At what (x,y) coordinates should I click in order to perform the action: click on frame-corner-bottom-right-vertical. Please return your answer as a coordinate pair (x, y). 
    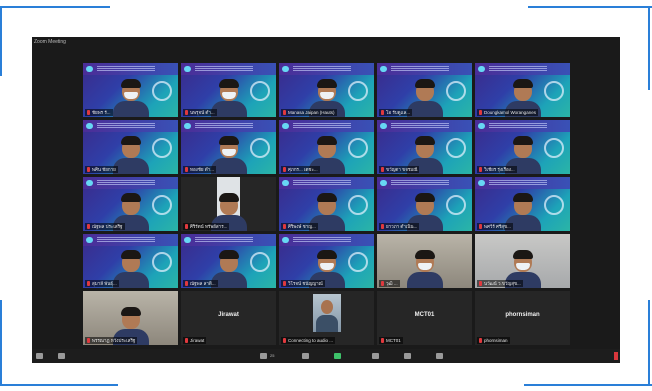
    Looking at the image, I should click on (649, 343).